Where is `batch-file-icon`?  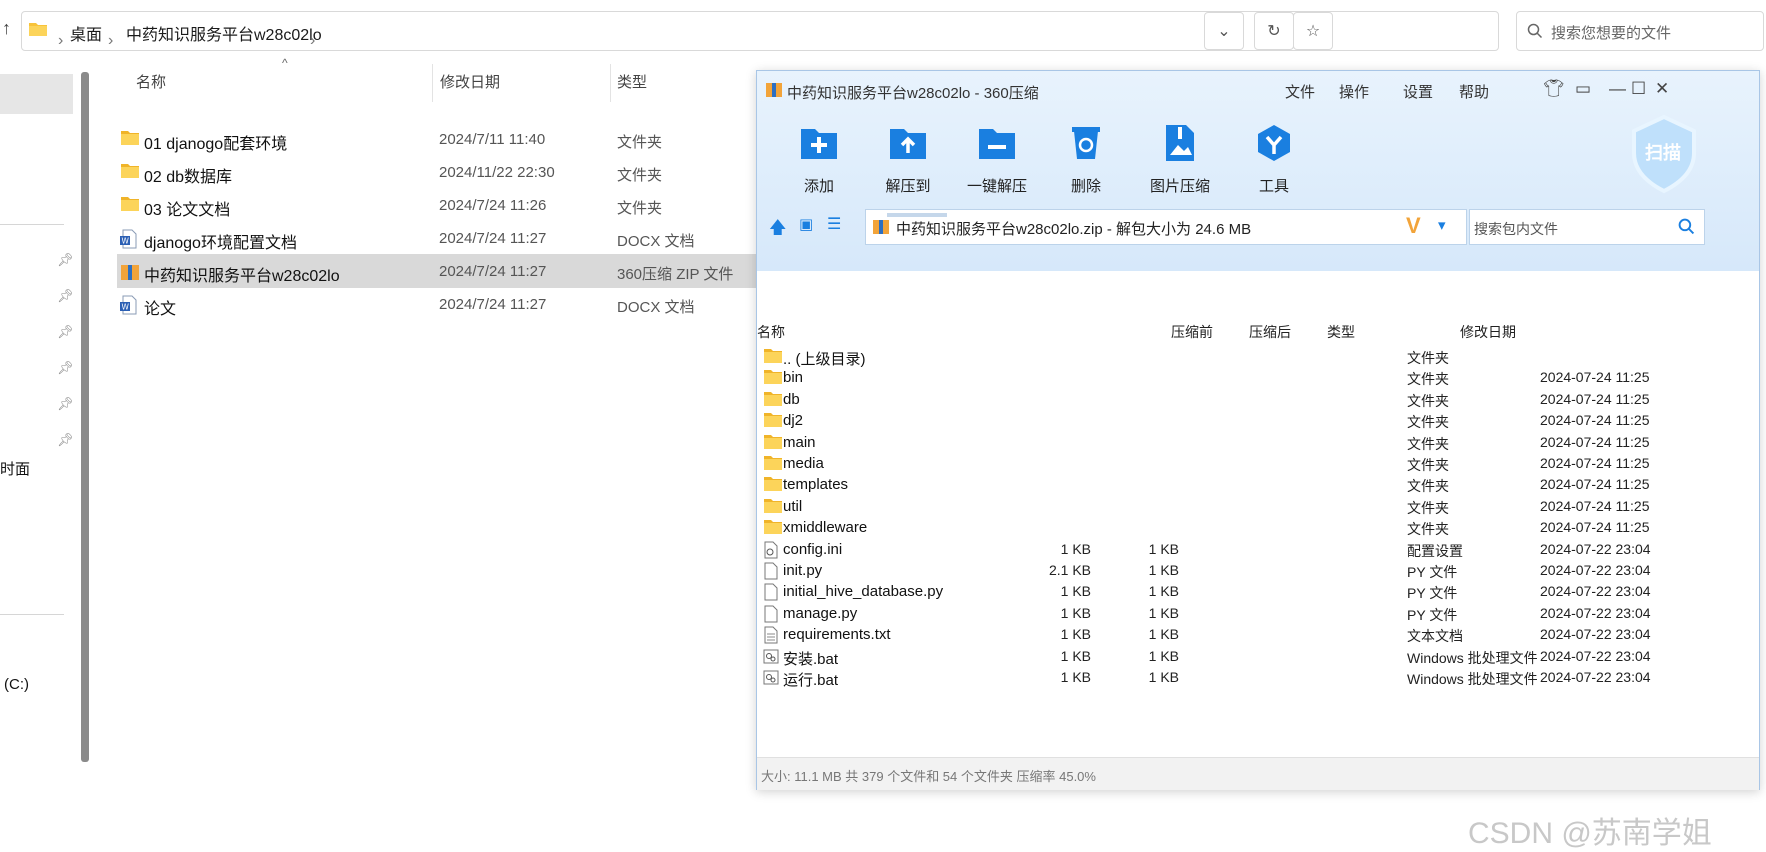
batch-file-icon is located at coordinates (771, 680).